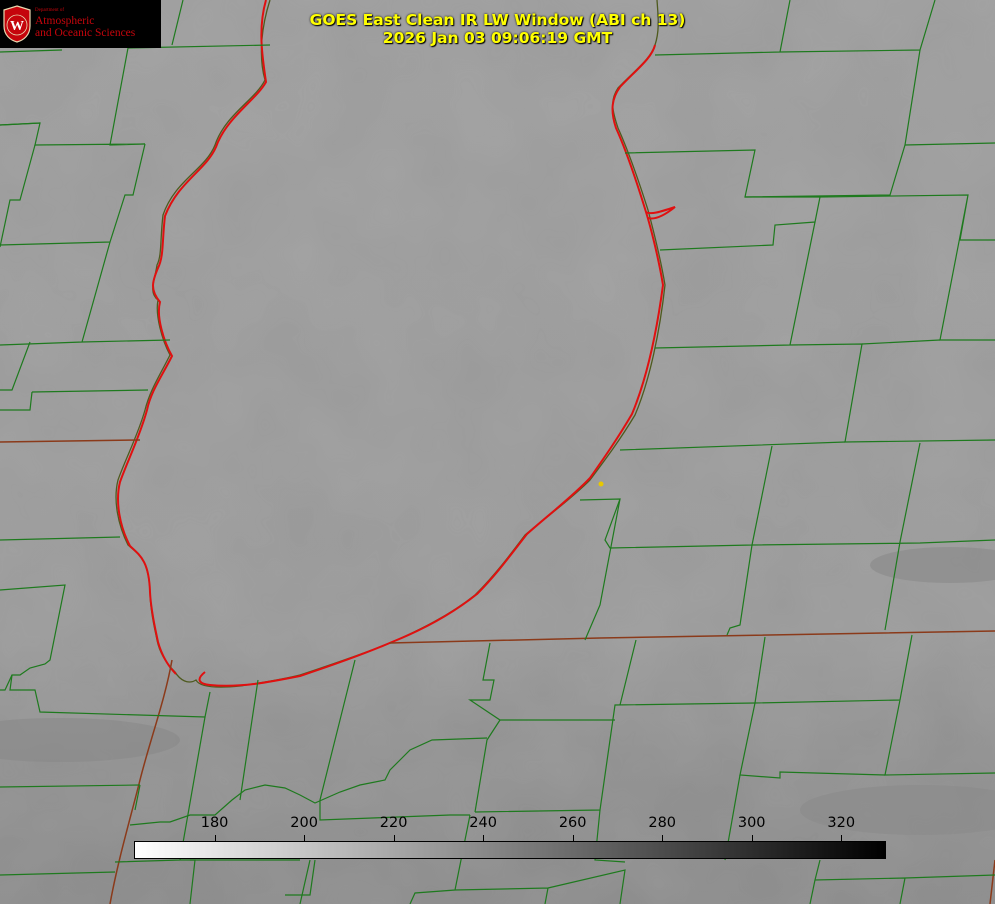 This screenshot has height=904, width=995. I want to click on station-marker, so click(601, 484).